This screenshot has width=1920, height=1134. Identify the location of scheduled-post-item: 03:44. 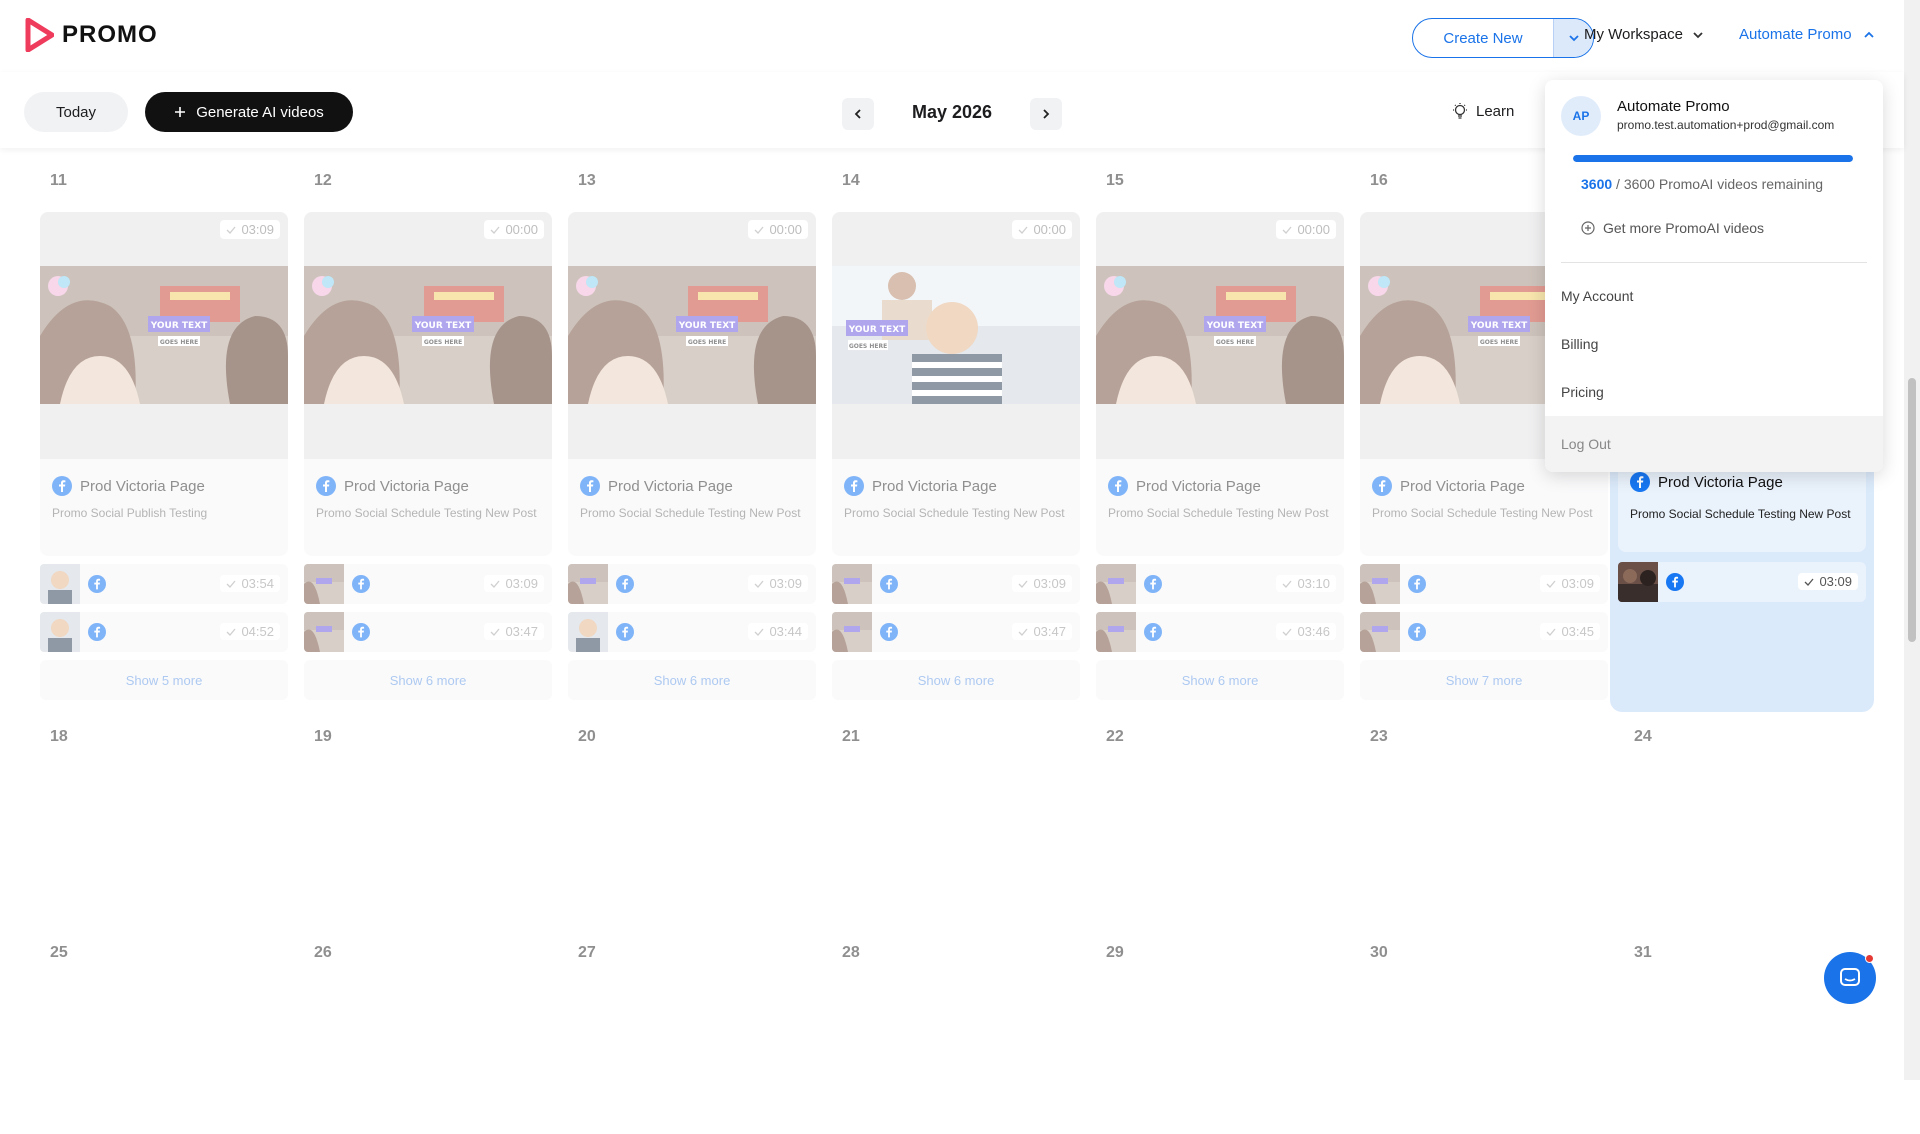
(692, 632).